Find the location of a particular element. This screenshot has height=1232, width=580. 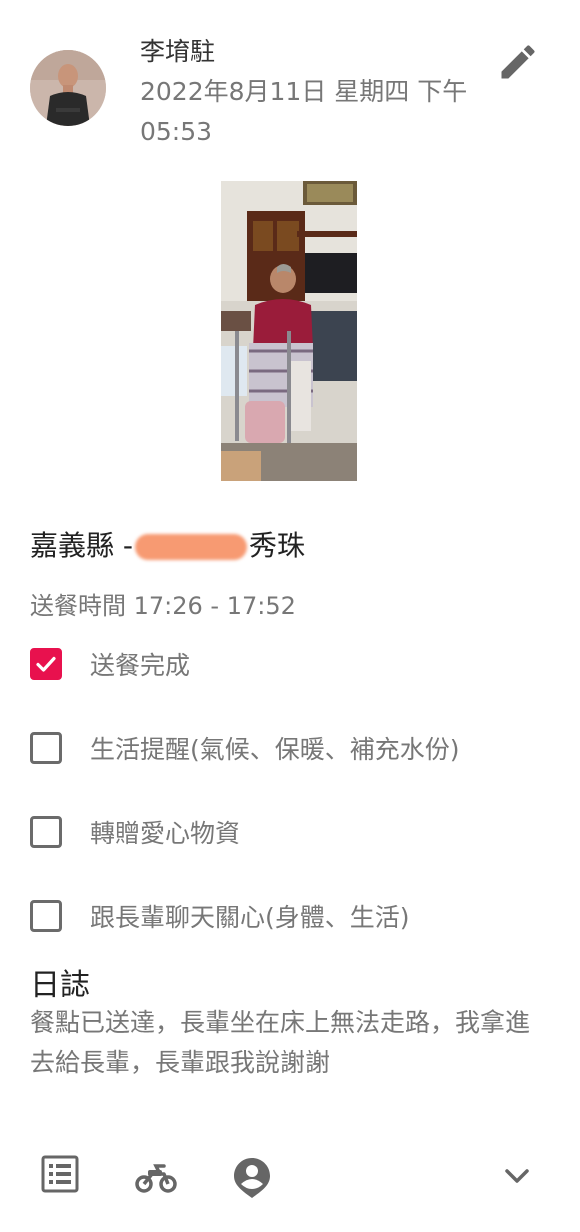

motorcycle-icon is located at coordinates (156, 1178).